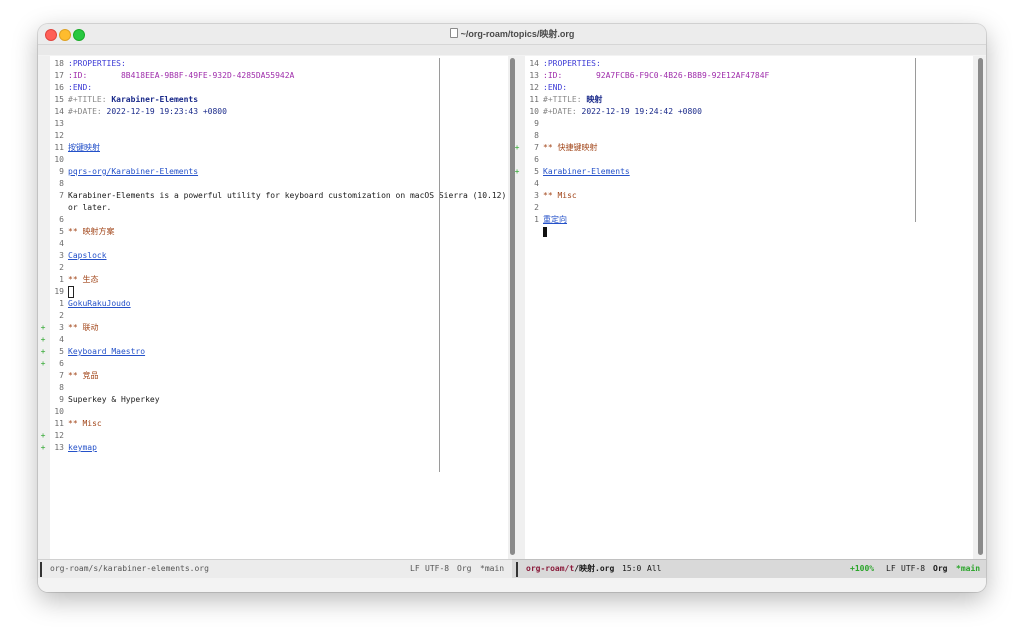  I want to click on path-file: 映射.org, so click(597, 568).